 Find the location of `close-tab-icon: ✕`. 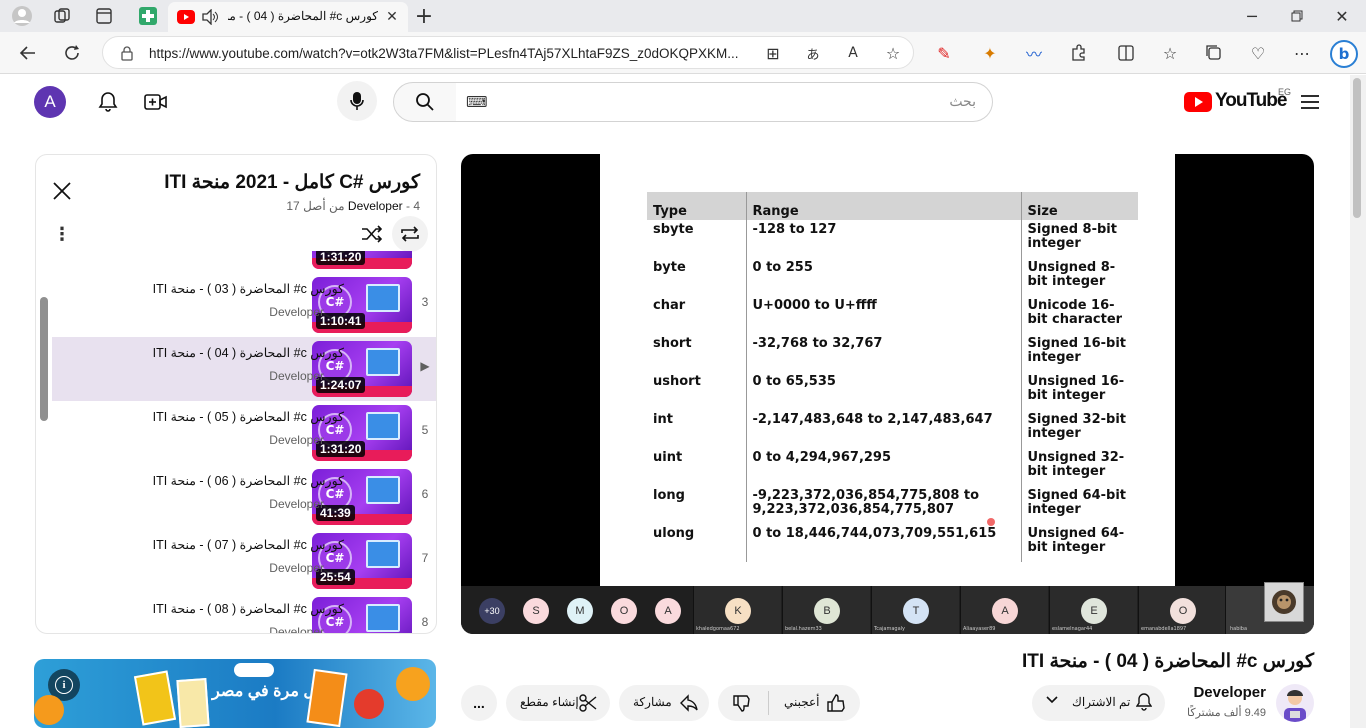

close-tab-icon: ✕ is located at coordinates (392, 17).